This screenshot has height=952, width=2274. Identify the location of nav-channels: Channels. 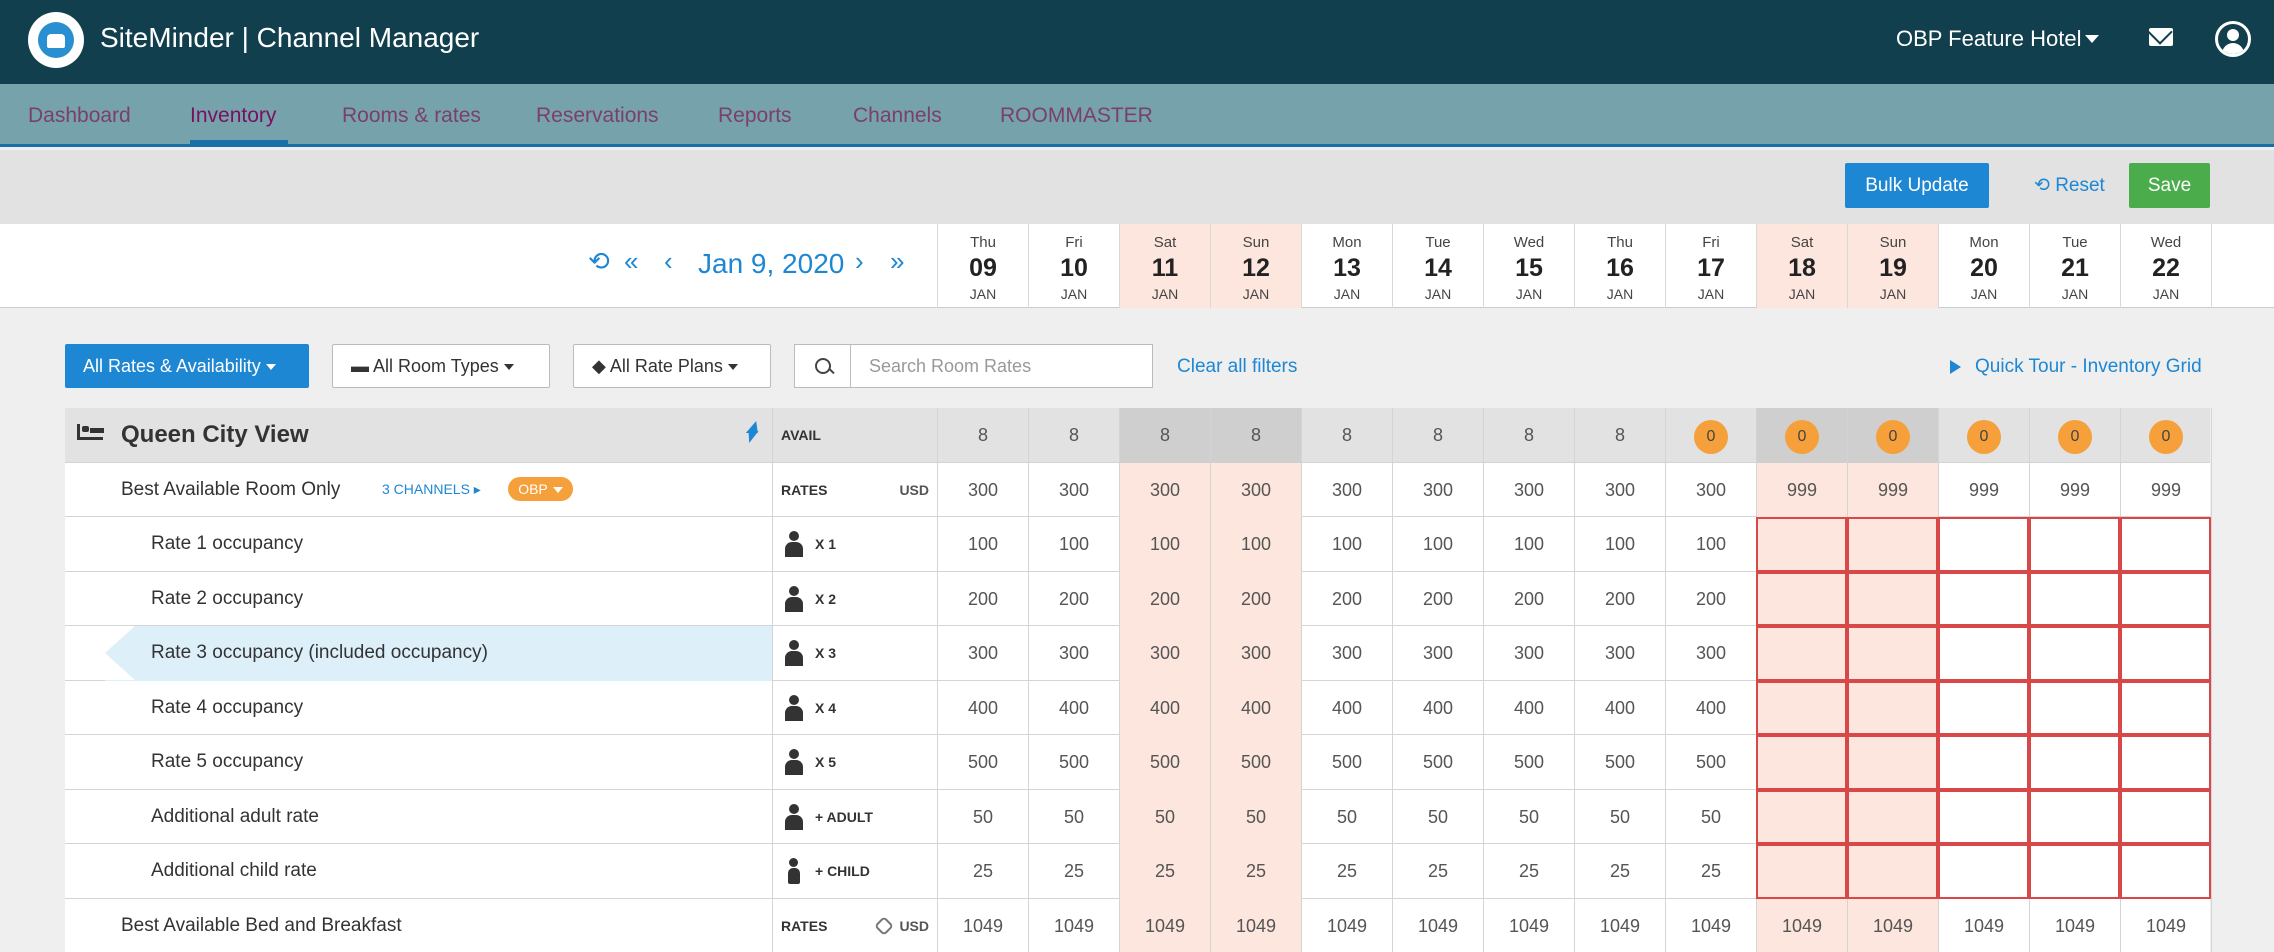
(897, 116).